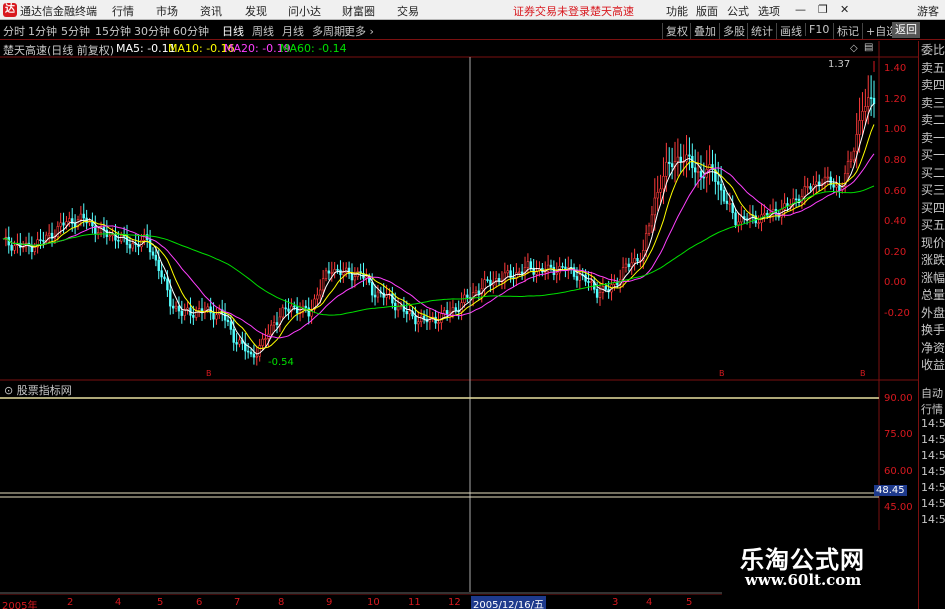  Describe the element at coordinates (933, 225) in the screenshot. I see `orderbook-label: 买五` at that location.